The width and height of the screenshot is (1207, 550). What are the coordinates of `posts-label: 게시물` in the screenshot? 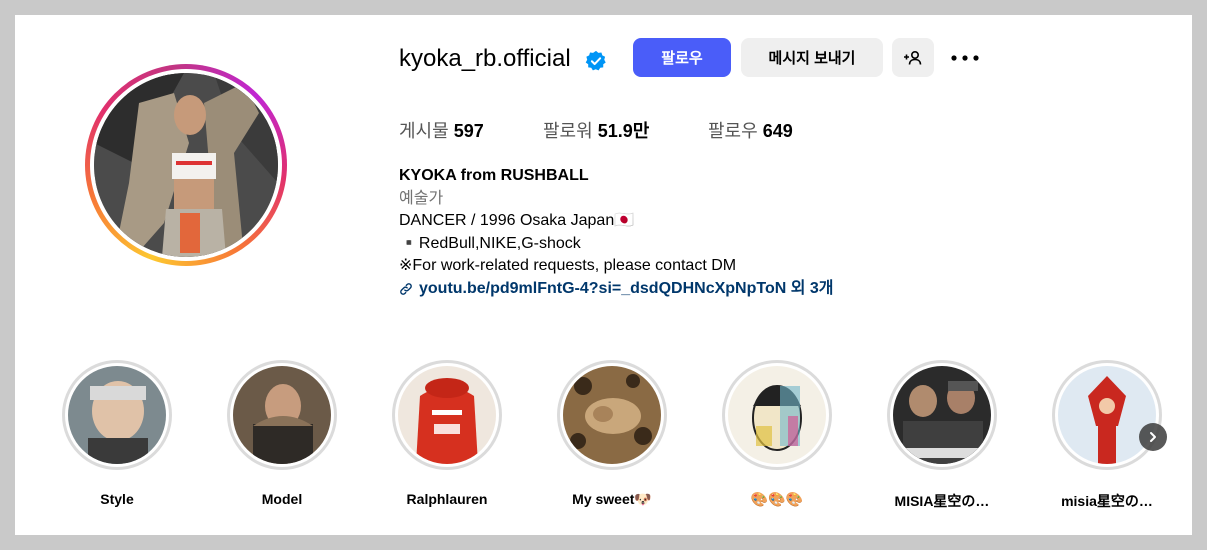 It's located at (424, 131).